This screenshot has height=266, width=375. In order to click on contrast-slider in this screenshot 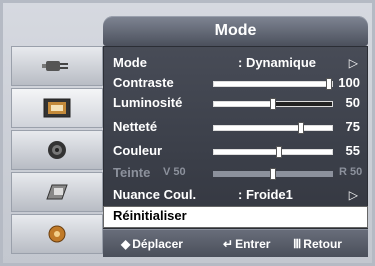, I will do `click(273, 84)`.